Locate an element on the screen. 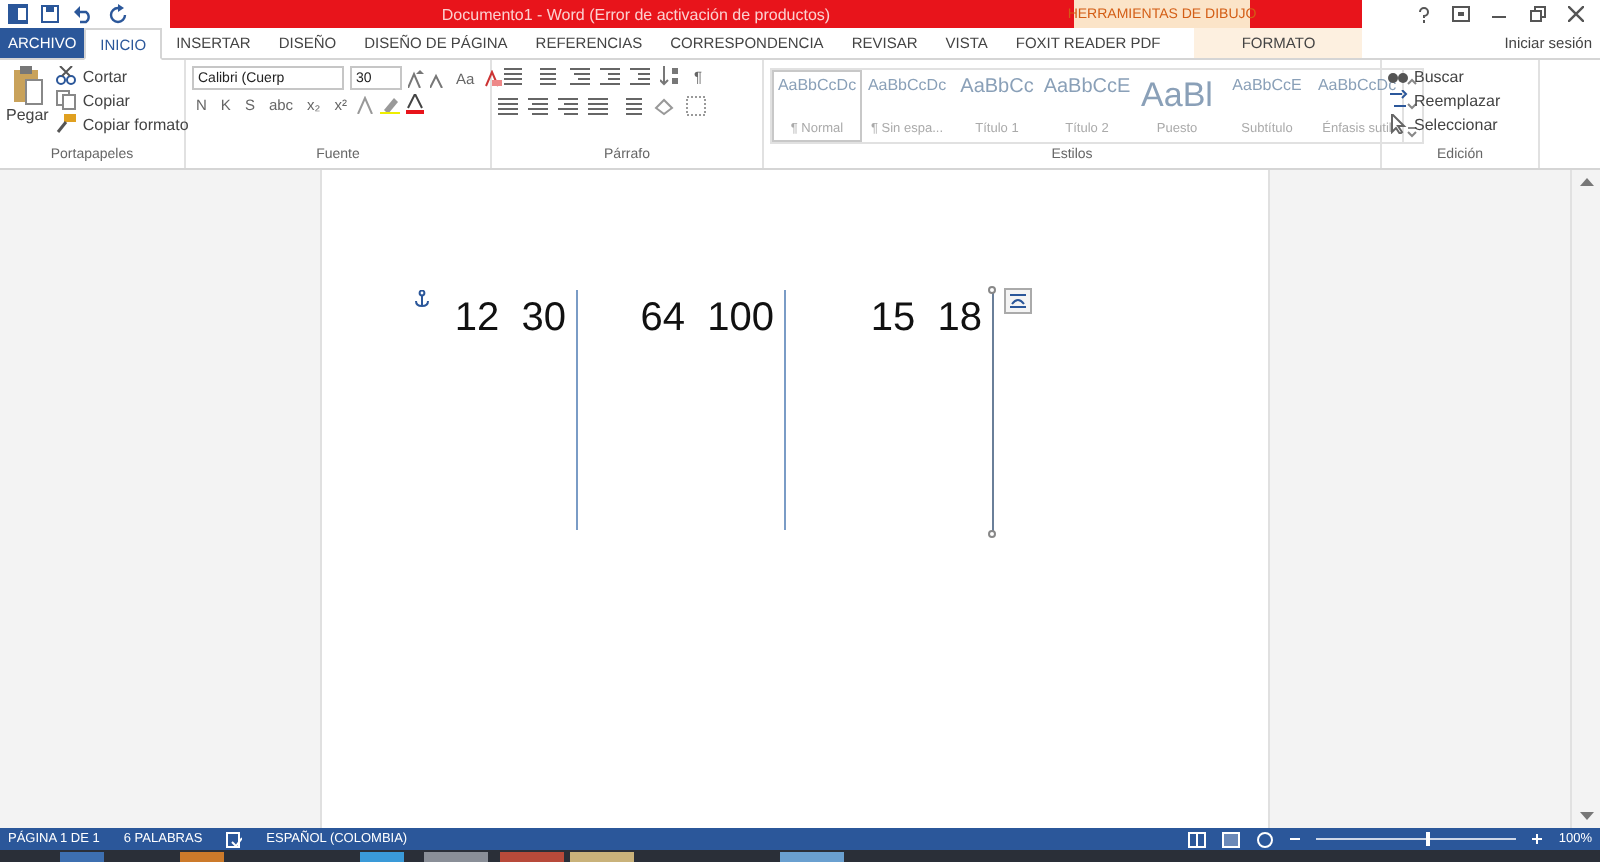 The image size is (1600, 862). decrease-indent-icon is located at coordinates (610, 76).